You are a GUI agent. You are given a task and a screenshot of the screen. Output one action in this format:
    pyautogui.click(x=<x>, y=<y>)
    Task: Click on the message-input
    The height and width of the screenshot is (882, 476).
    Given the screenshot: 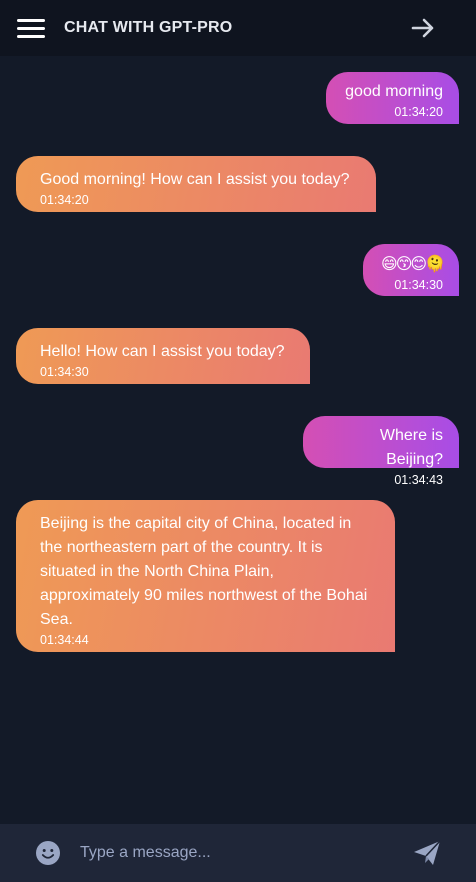 What is the action you would take?
    pyautogui.click(x=235, y=853)
    